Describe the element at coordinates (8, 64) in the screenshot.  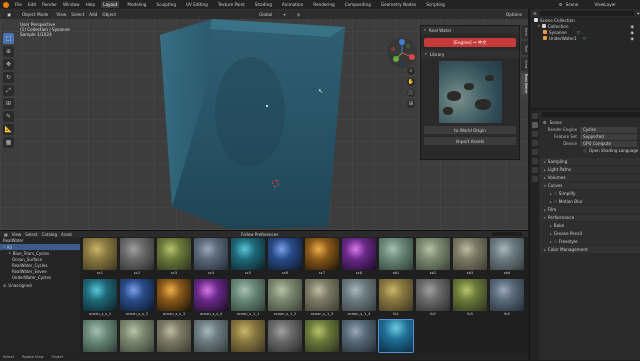
I see `move-tool-icon: ✥` at that location.